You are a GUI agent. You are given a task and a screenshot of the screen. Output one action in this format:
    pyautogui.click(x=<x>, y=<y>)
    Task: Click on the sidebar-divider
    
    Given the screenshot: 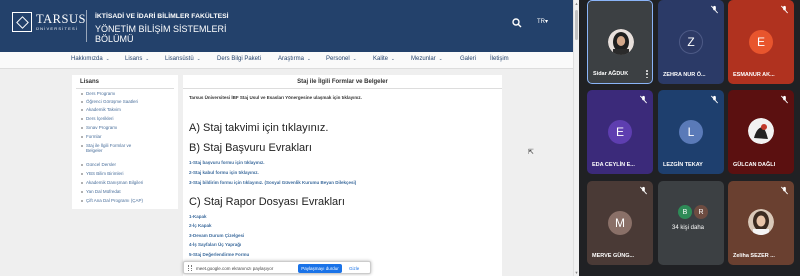 What is the action you would take?
    pyautogui.click(x=125, y=88)
    